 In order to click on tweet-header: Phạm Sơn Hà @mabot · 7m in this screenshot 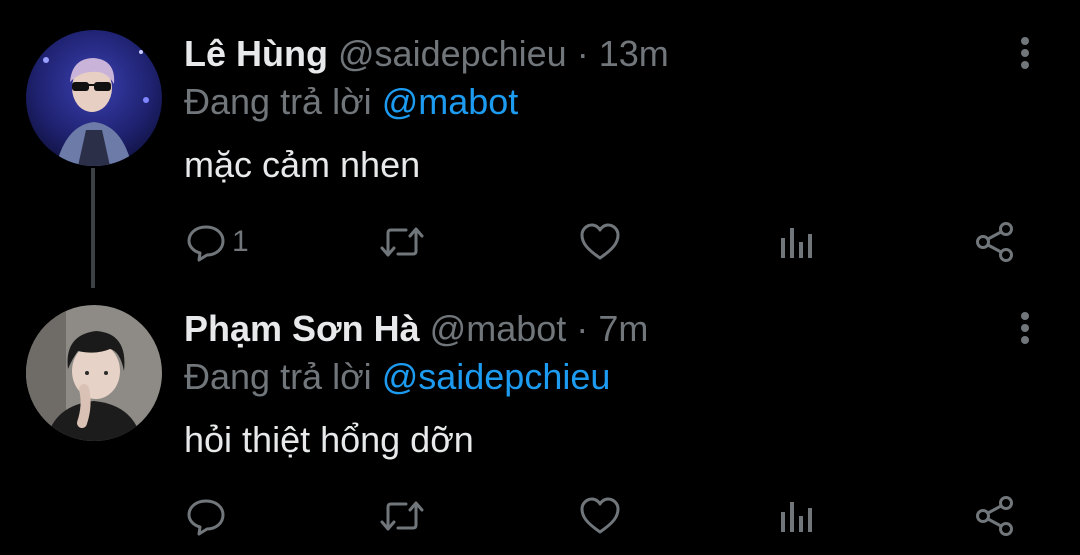, I will do `click(416, 329)`.